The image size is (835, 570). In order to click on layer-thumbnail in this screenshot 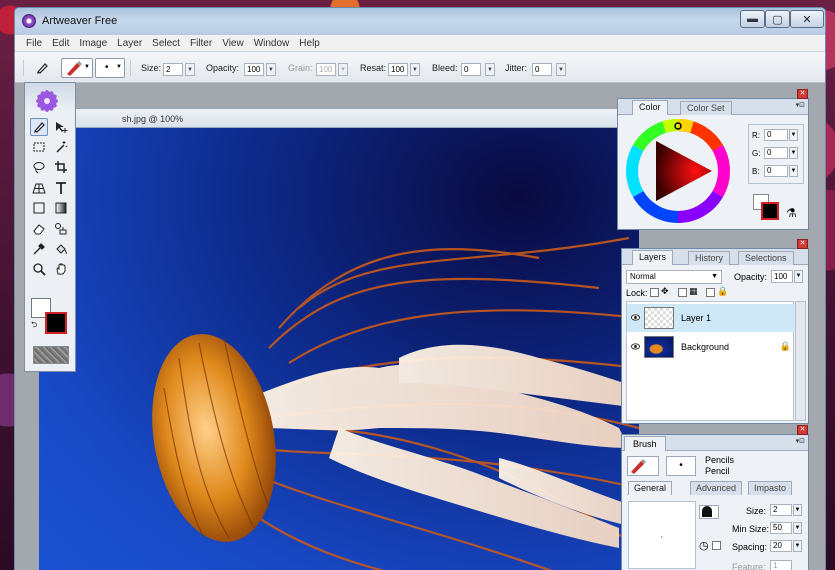, I will do `click(659, 318)`.